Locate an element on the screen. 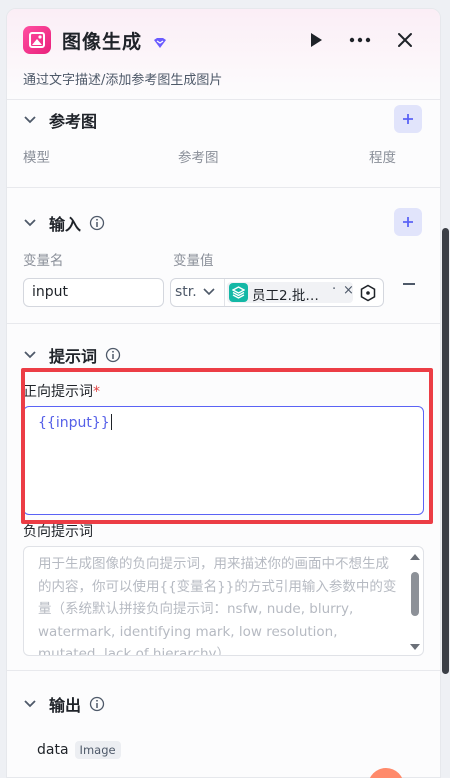 Image resolution: width=450 pixels, height=778 pixels. layers-icon is located at coordinates (238, 292).